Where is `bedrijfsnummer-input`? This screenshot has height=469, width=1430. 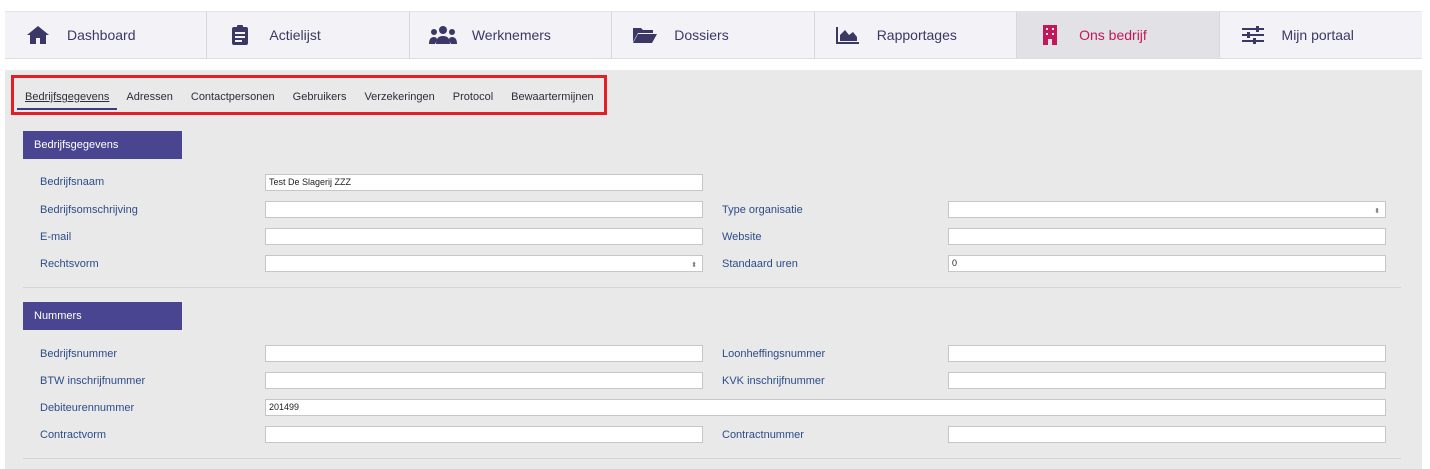 bedrijfsnummer-input is located at coordinates (484, 353).